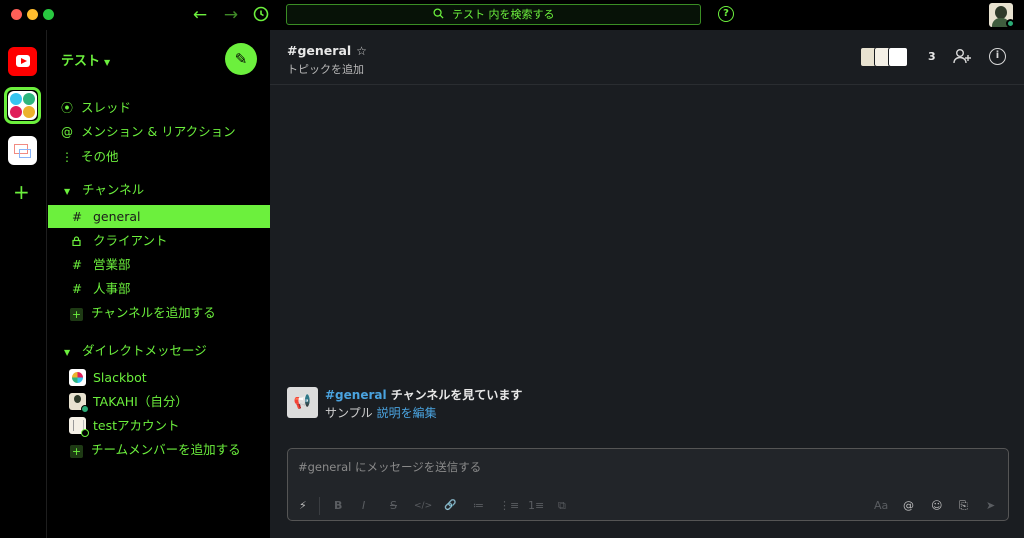 The width and height of the screenshot is (1024, 538). Describe the element at coordinates (338, 506) in the screenshot. I see `bold-icon: B` at that location.